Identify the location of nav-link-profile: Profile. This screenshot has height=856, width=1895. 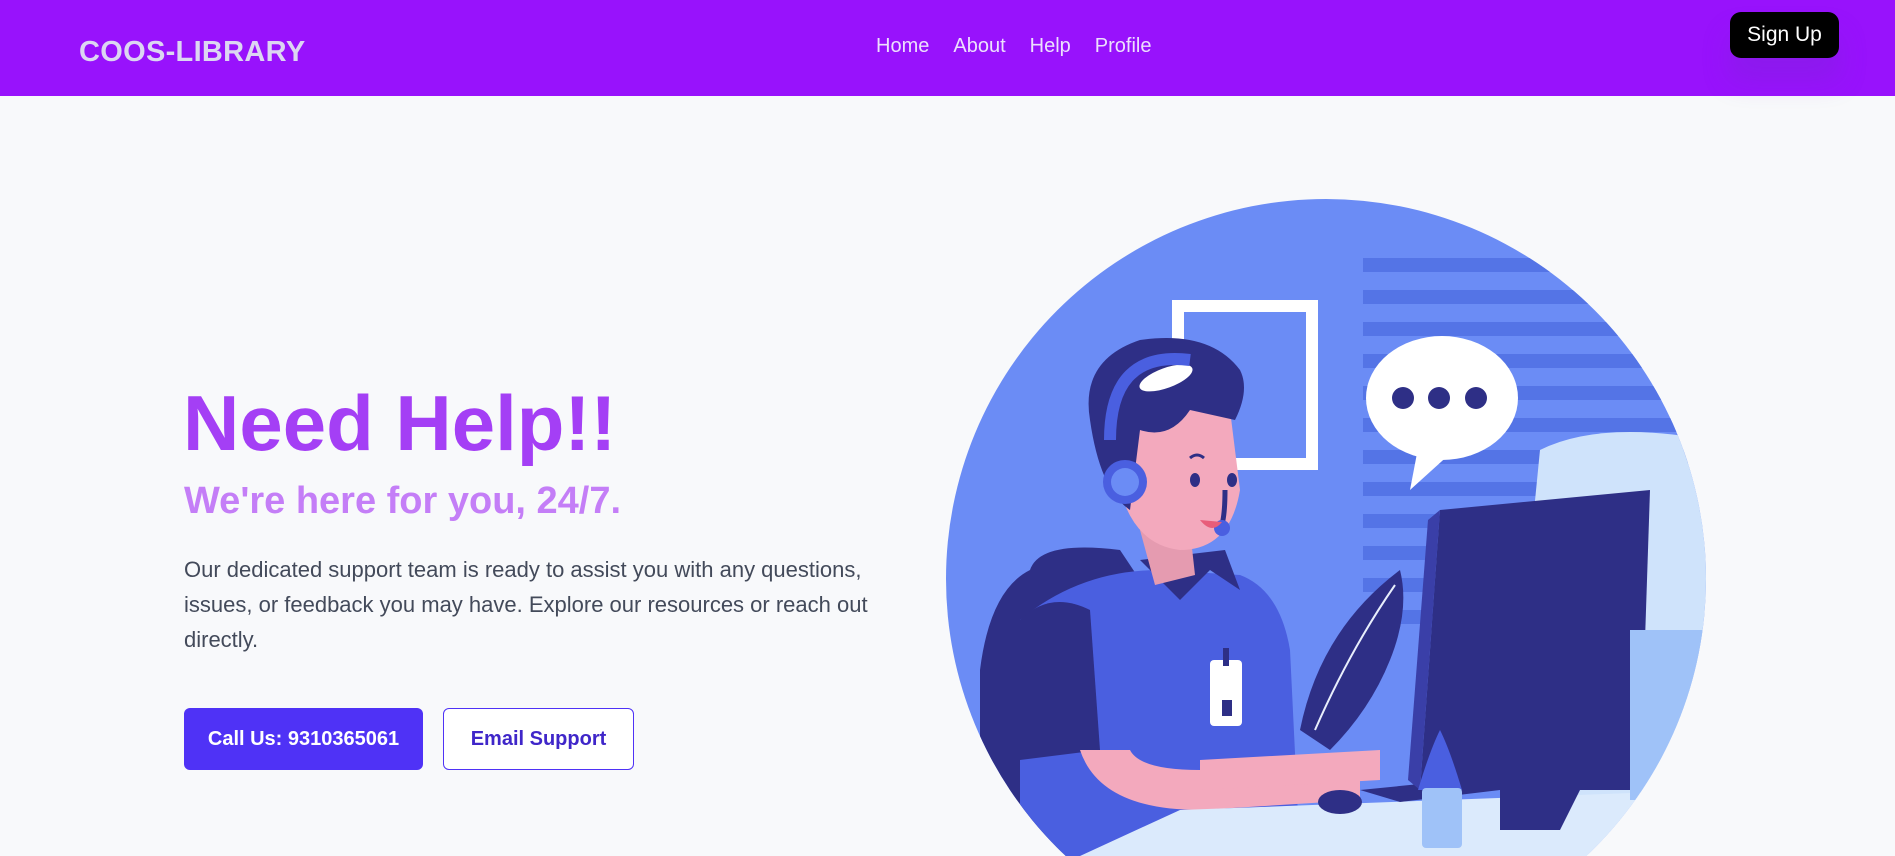
(1123, 46).